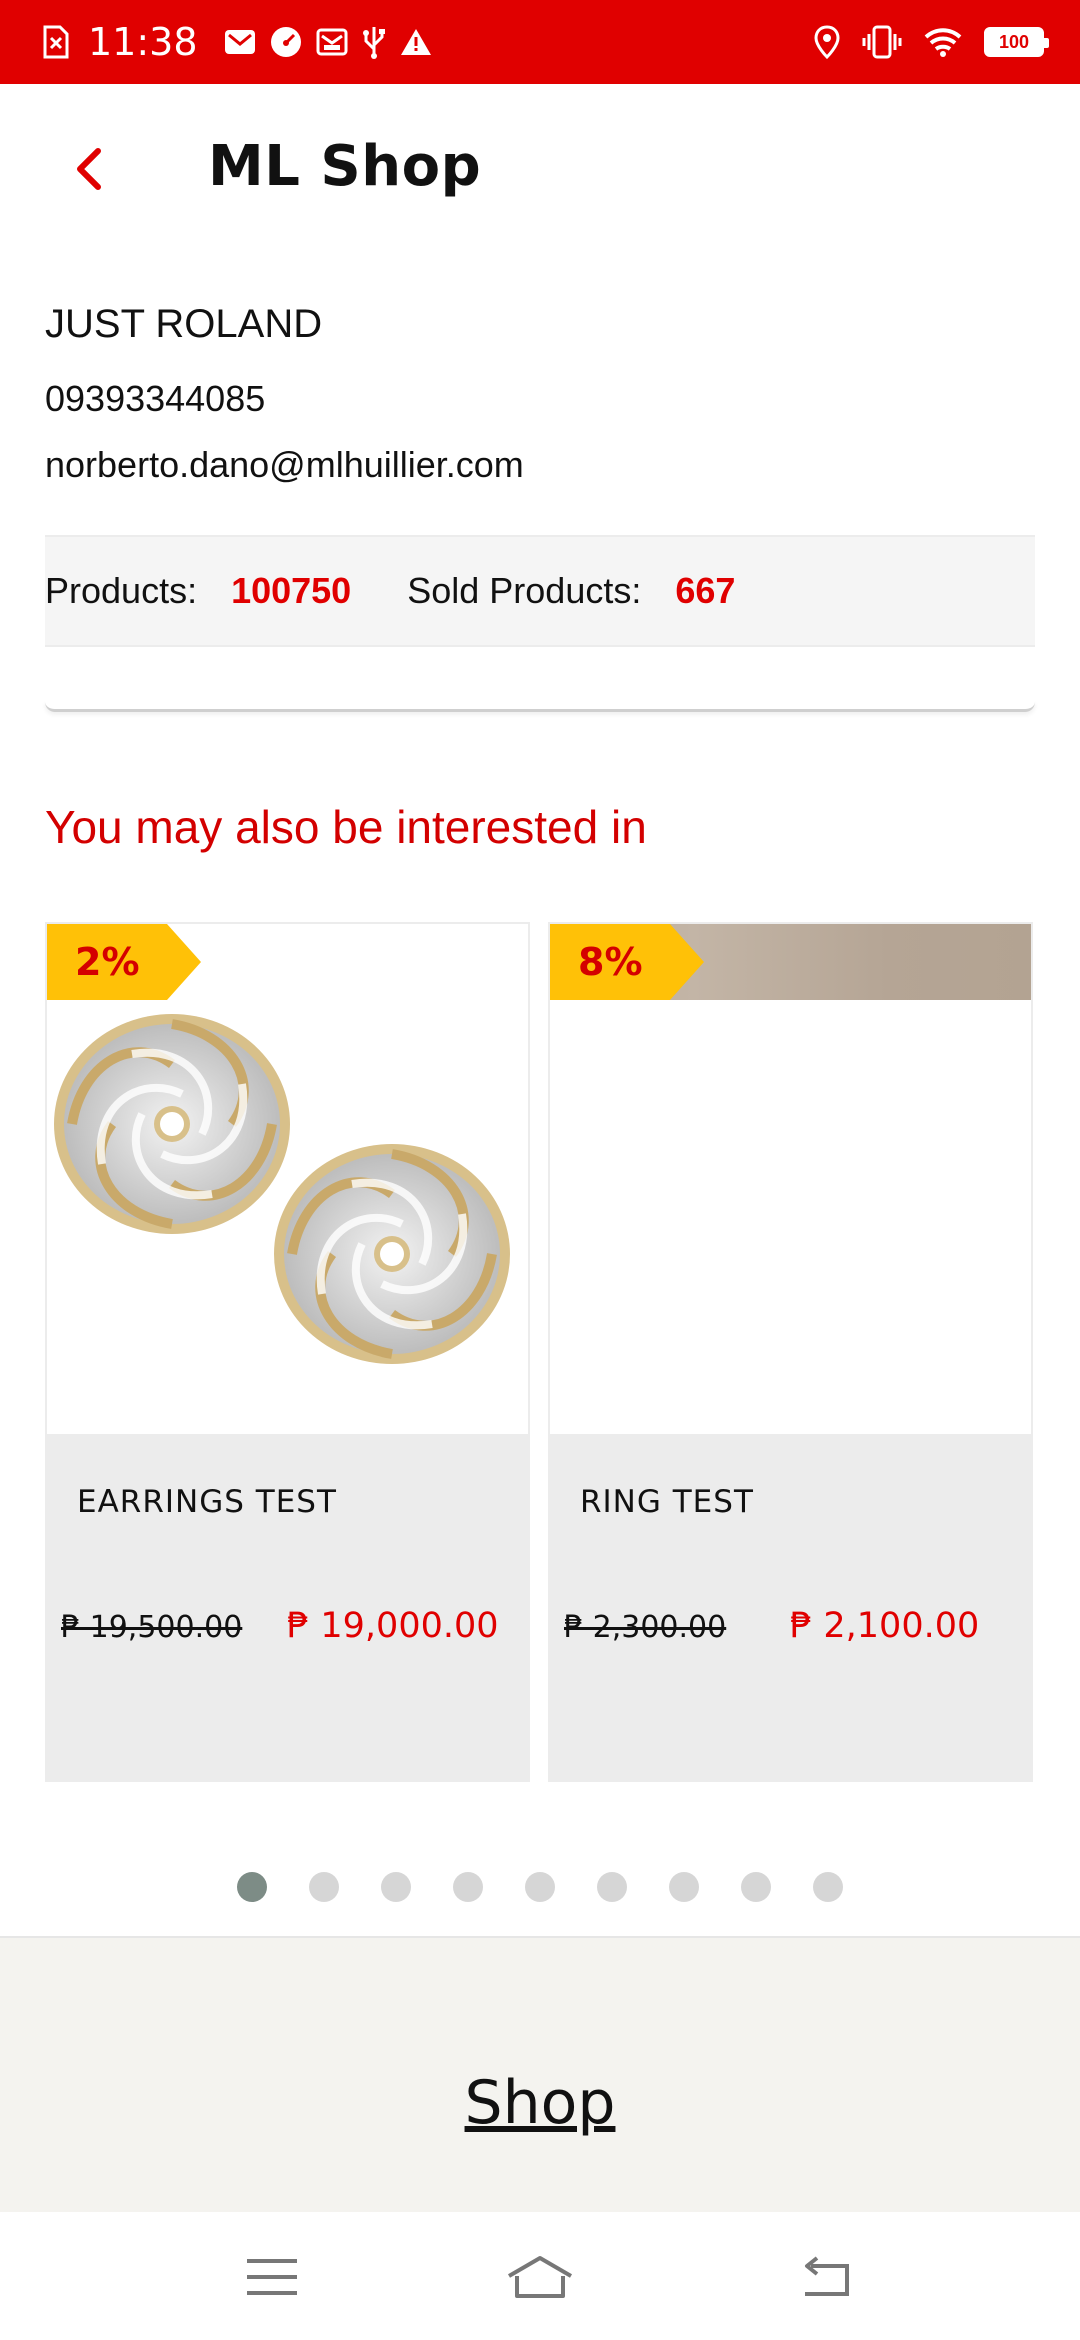 This screenshot has width=1080, height=2340. What do you see at coordinates (540, 169) in the screenshot?
I see `app-header: ML Shop` at bounding box center [540, 169].